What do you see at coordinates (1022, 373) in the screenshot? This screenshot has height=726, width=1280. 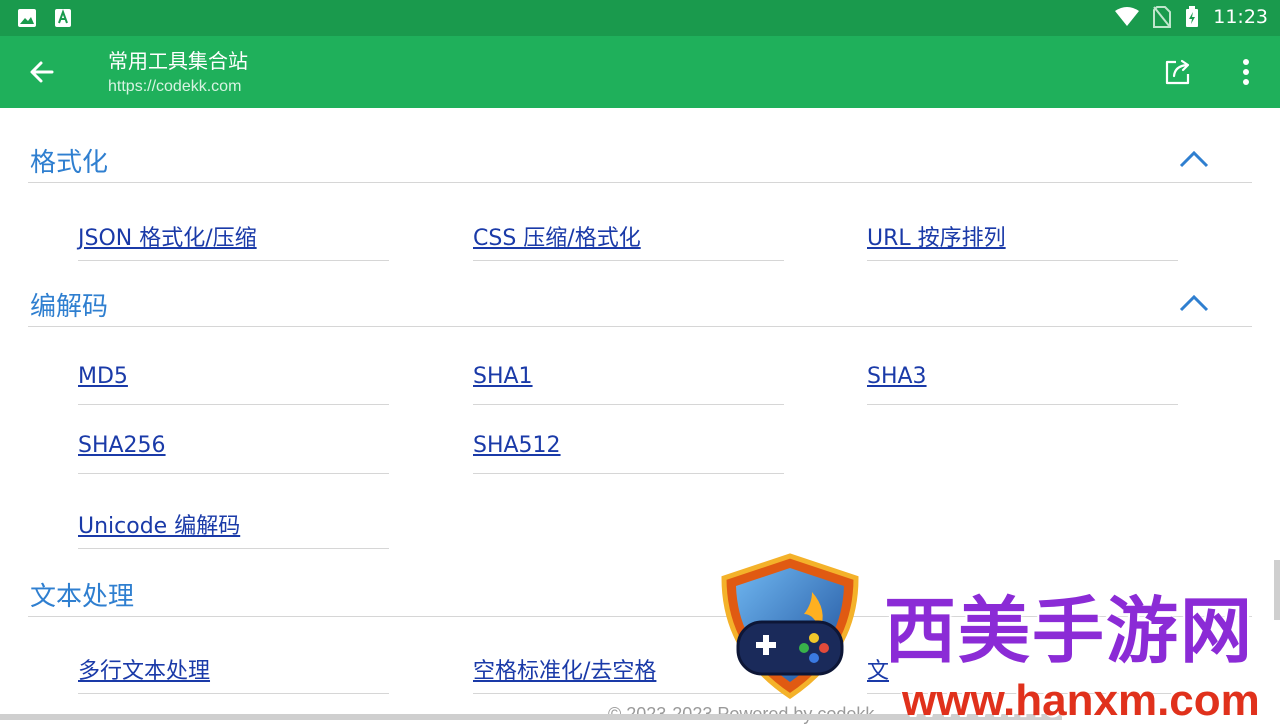 I see `tool-link: SHA3` at bounding box center [1022, 373].